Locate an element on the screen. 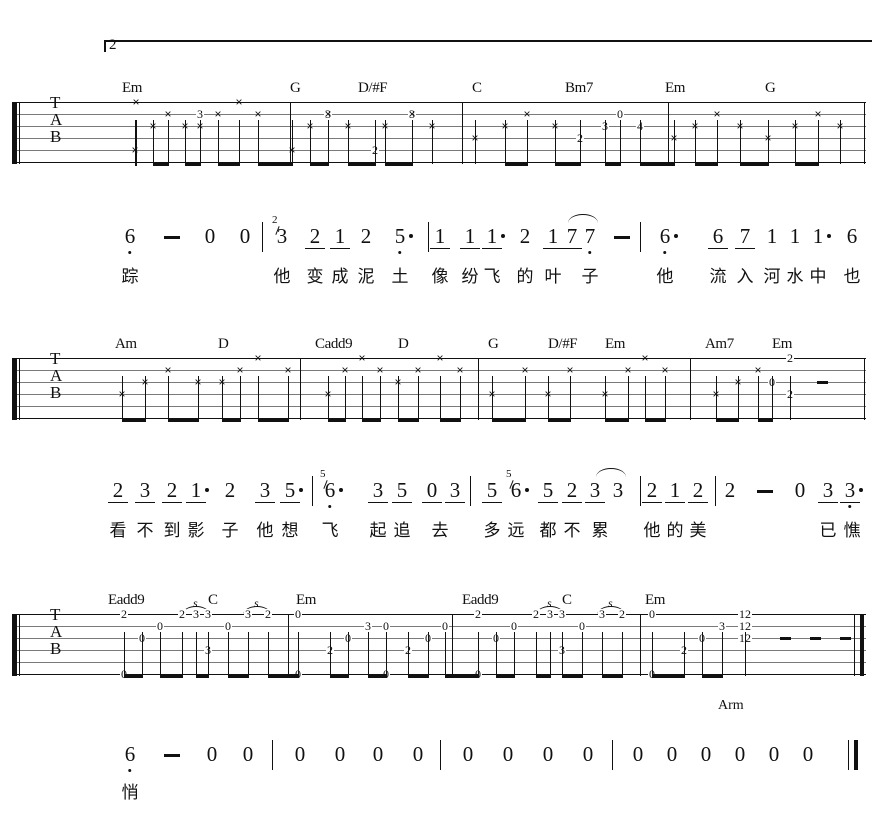  ending-bracket-line is located at coordinates (488, 41).